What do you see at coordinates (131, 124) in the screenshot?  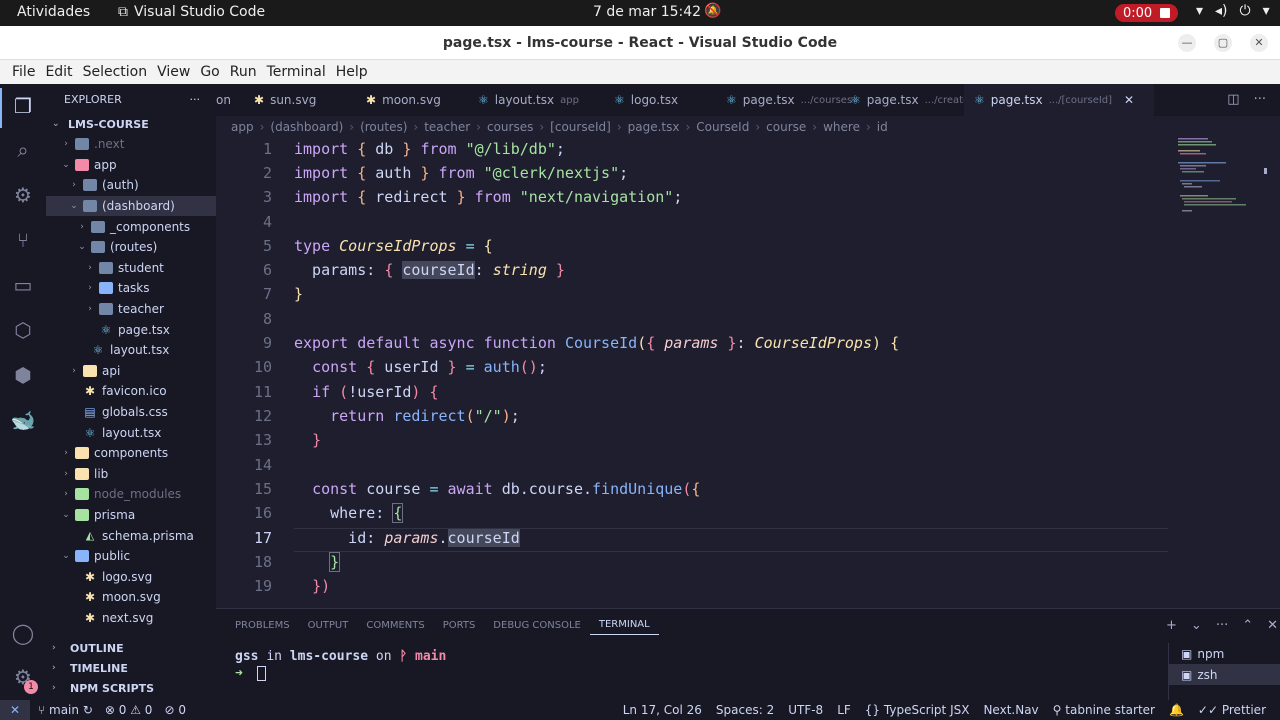 I see `workspace-root: ⌄ LMS-COURSE` at bounding box center [131, 124].